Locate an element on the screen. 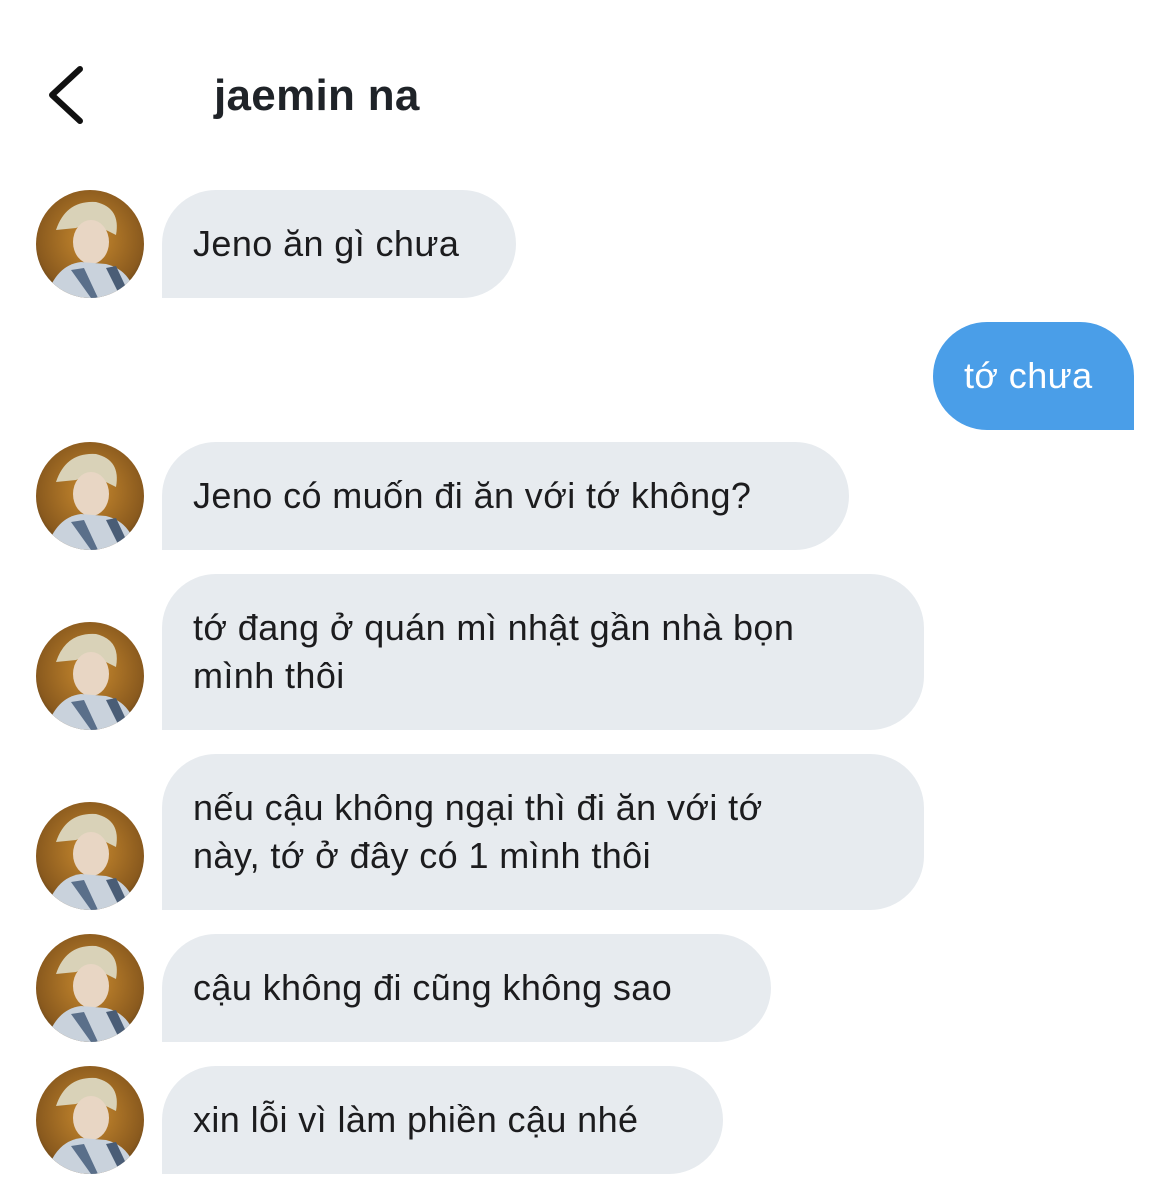 Image resolution: width=1169 pixels, height=1188 pixels. message-row: Jeno có muốn đi ăn với tớ không? is located at coordinates (584, 496).